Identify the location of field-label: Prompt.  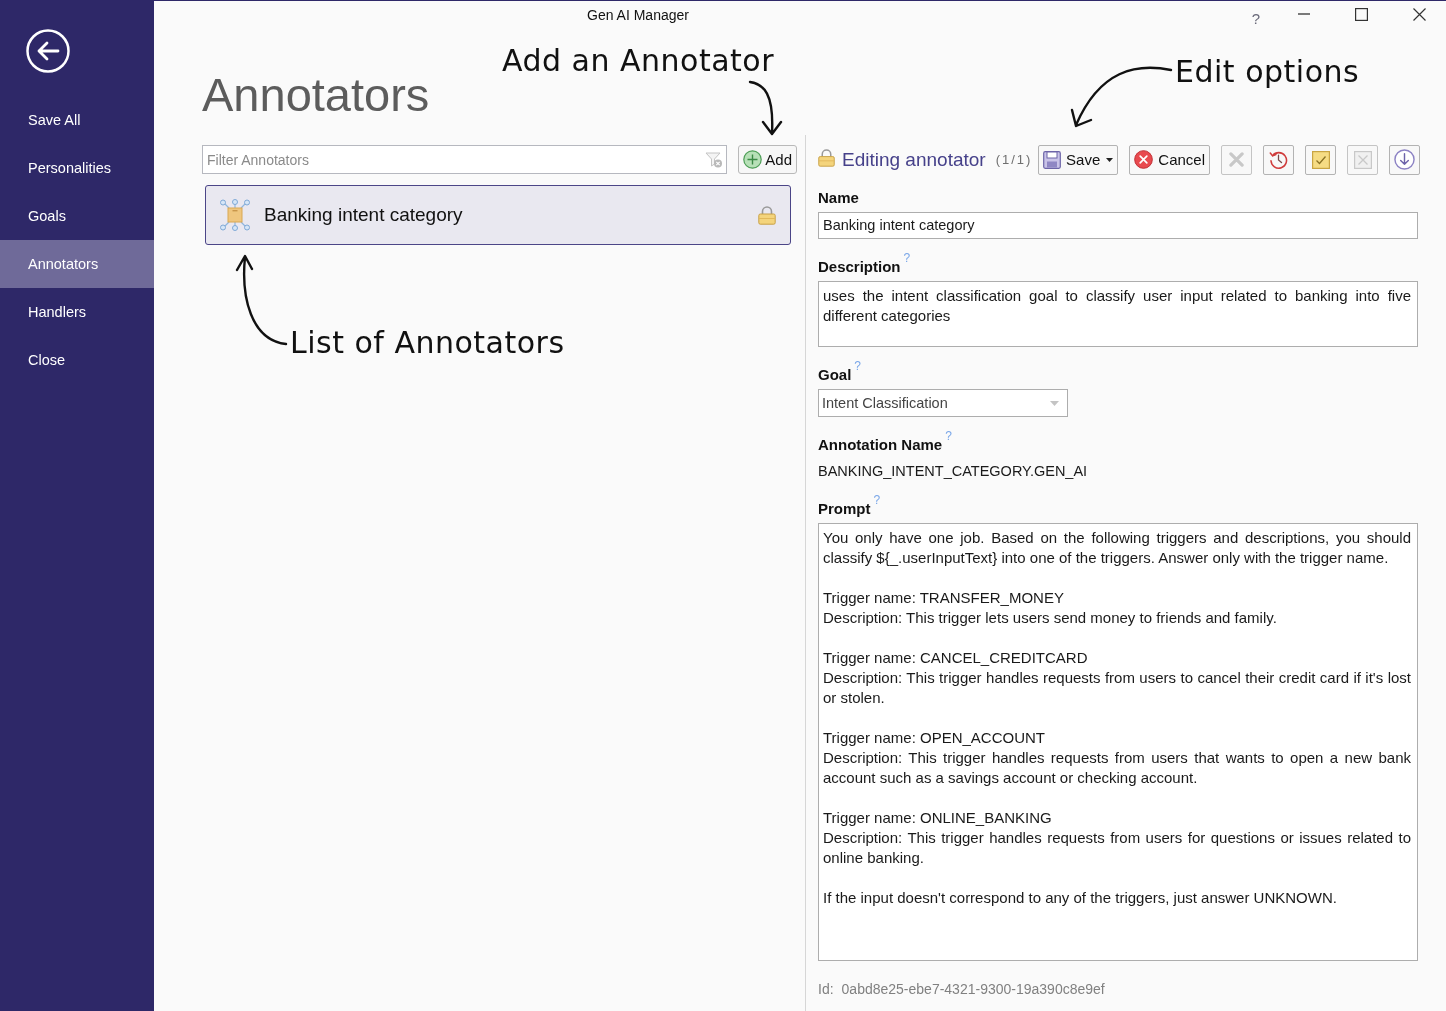
(844, 509).